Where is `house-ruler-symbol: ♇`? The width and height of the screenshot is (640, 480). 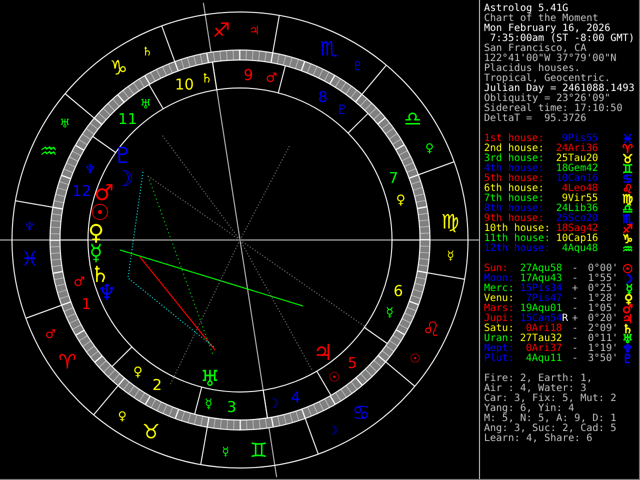 house-ruler-symbol: ♇ is located at coordinates (342, 110).